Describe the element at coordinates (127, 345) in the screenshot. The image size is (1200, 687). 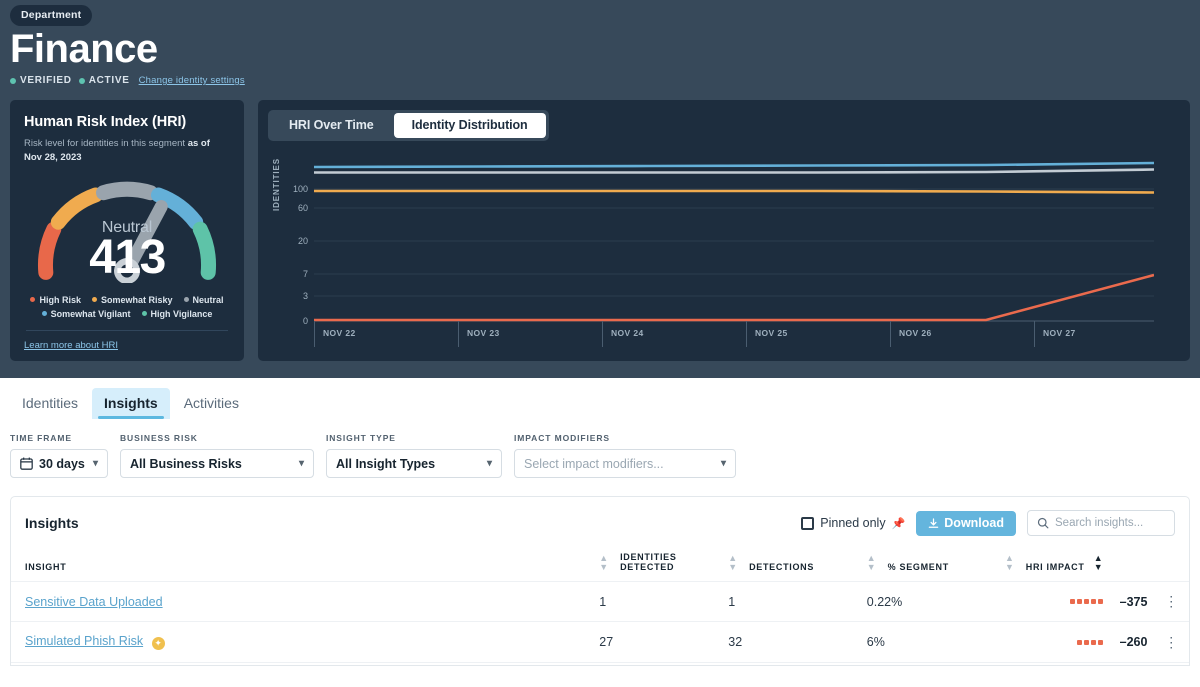
I see `learn-more-hri-link: Learn more about HRI` at that location.